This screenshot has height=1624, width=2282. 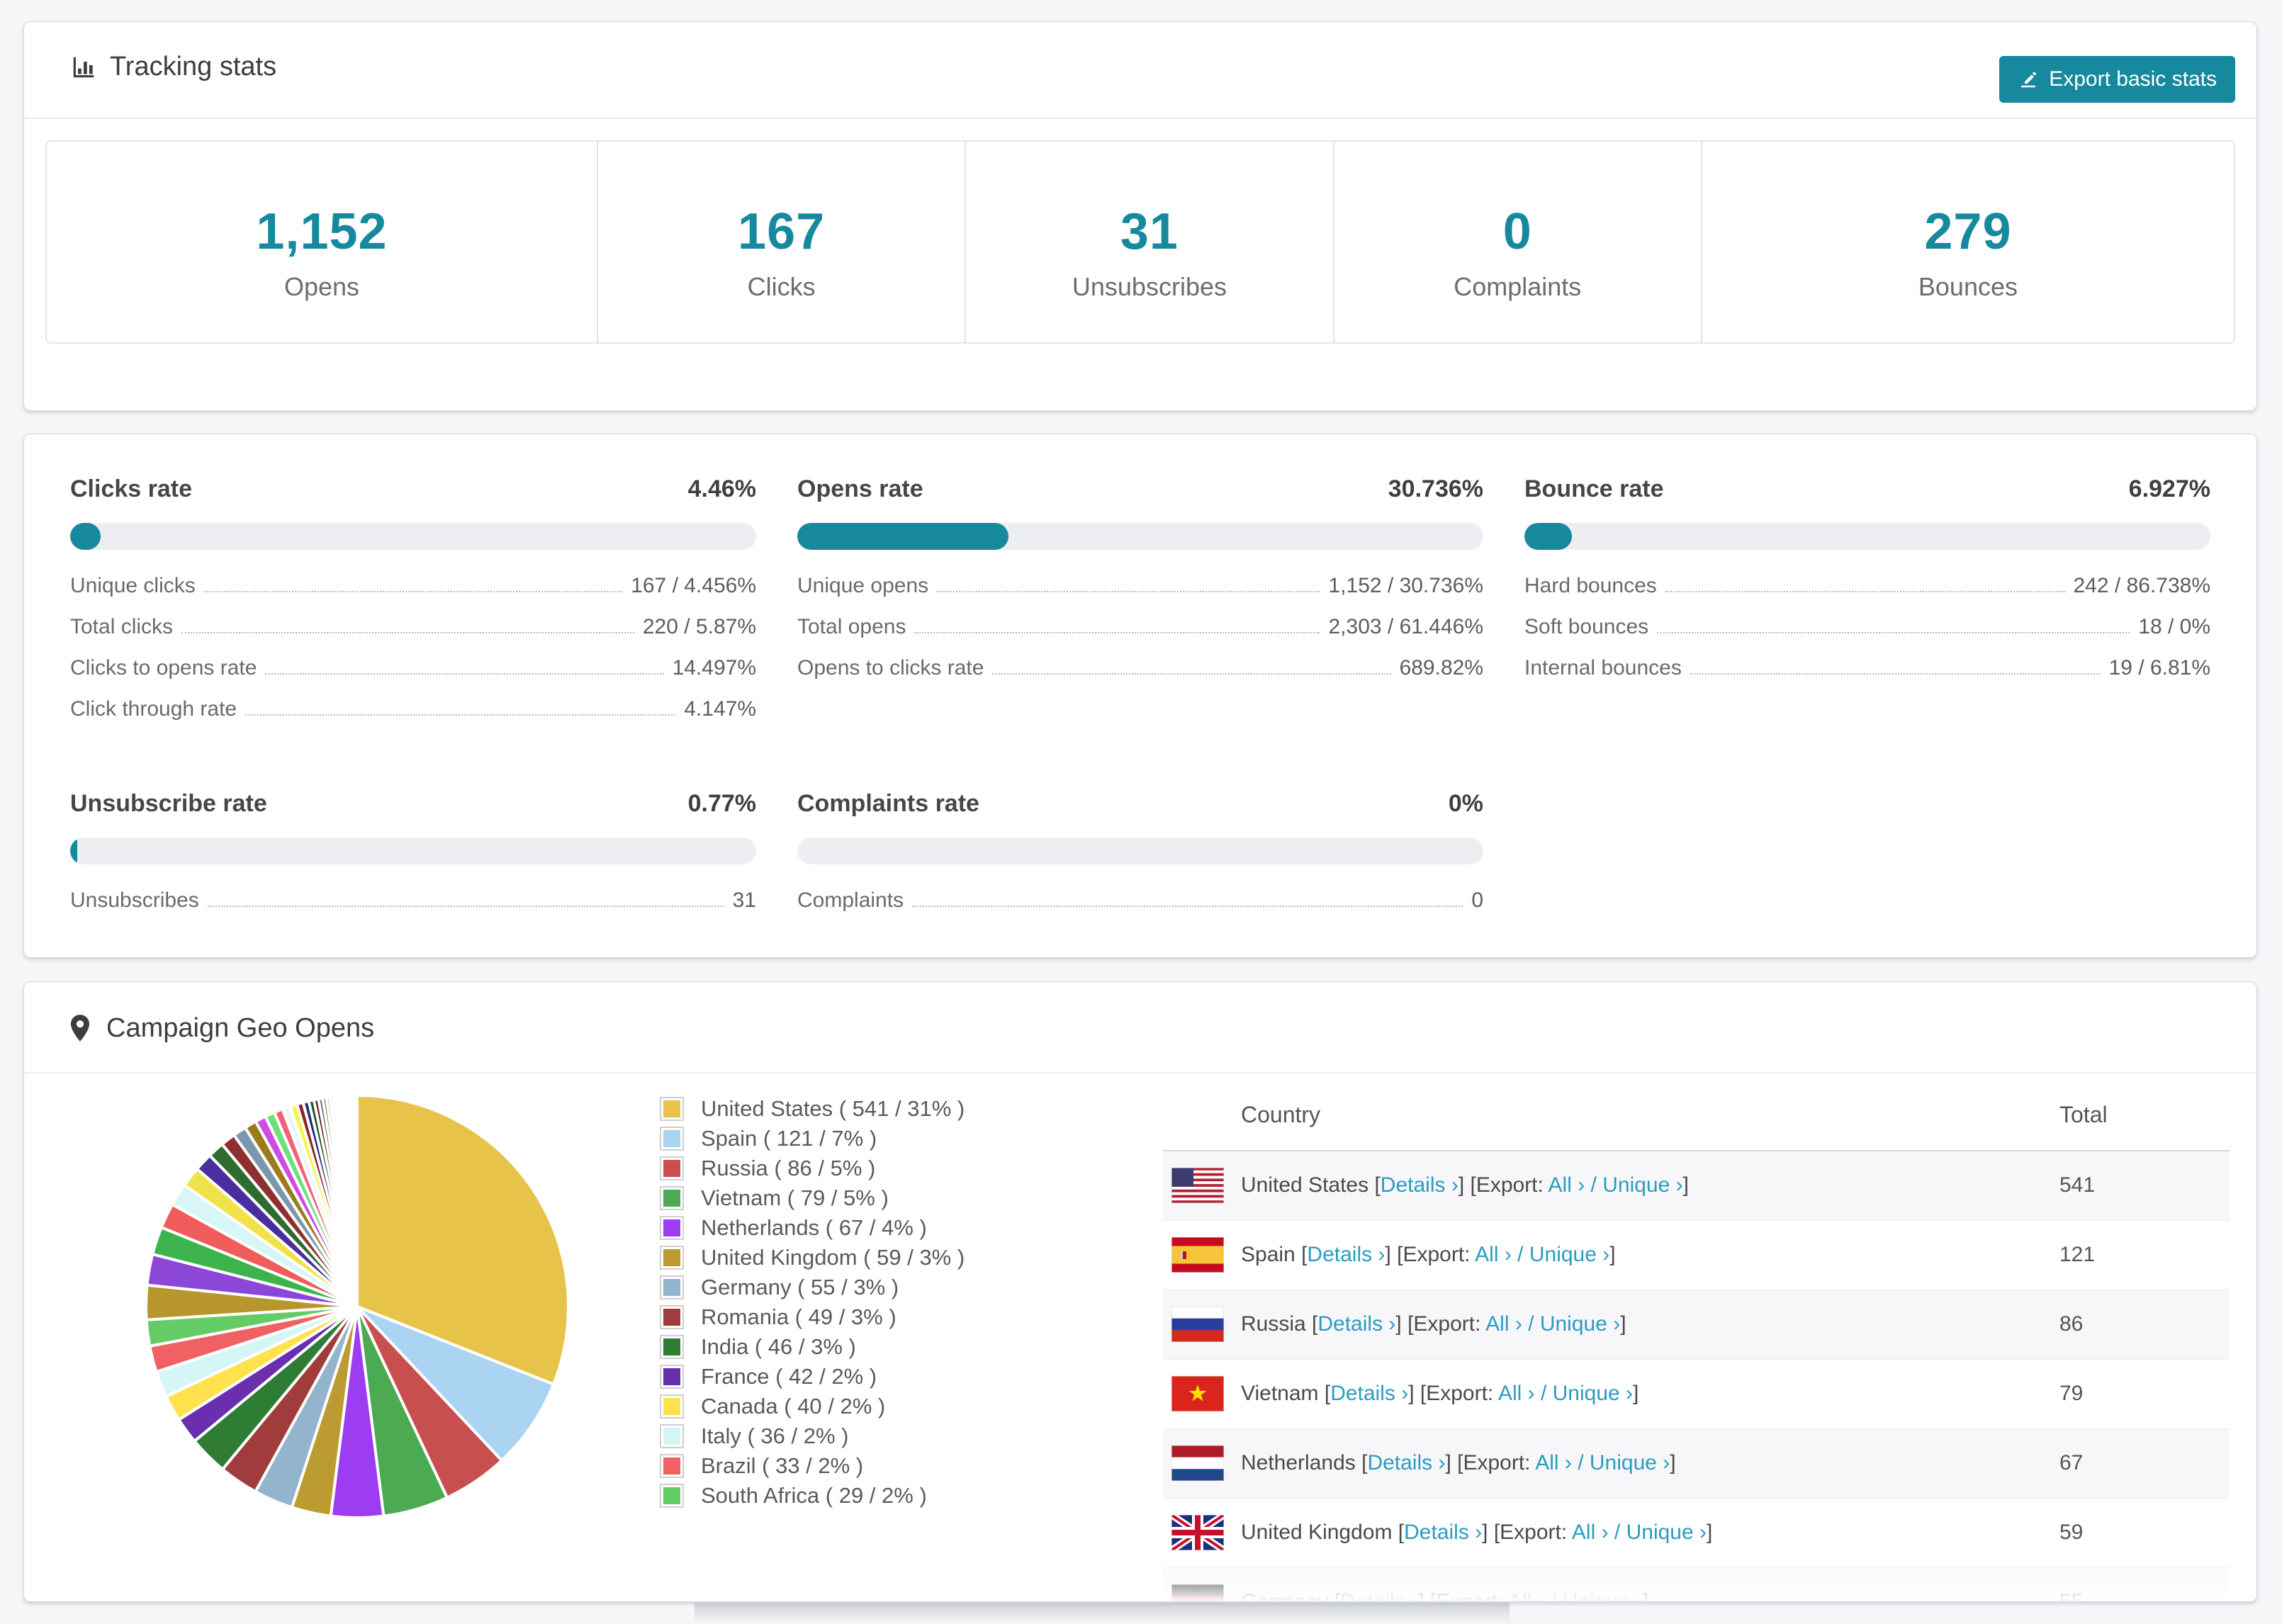 What do you see at coordinates (2071, 1532) in the screenshot?
I see `total-cell: 59` at bounding box center [2071, 1532].